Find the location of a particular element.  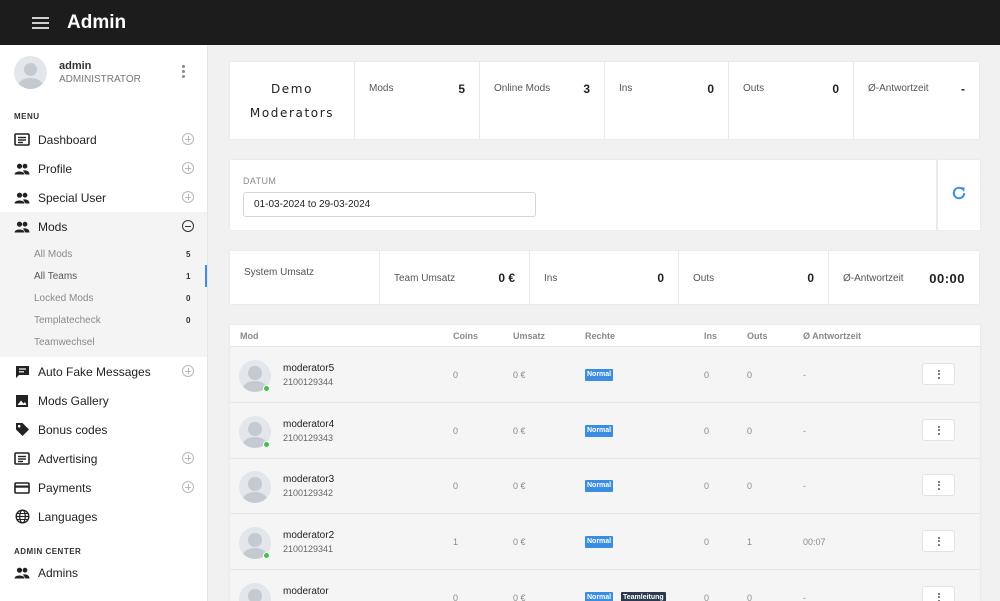

user-panel: admin ADMINISTRATOR is located at coordinates (103, 72).